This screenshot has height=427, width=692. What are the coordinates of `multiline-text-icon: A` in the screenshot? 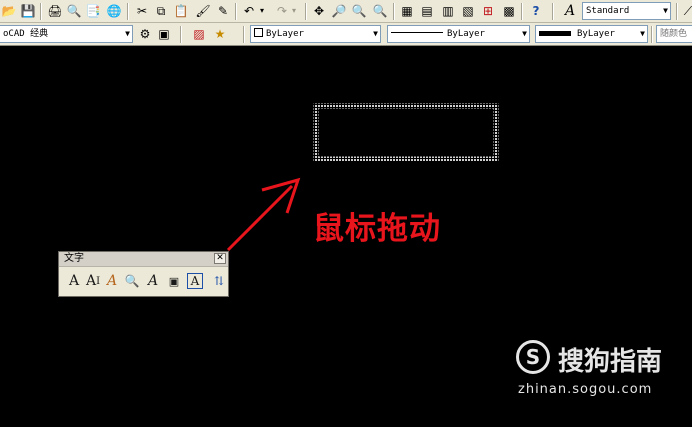 It's located at (74, 281).